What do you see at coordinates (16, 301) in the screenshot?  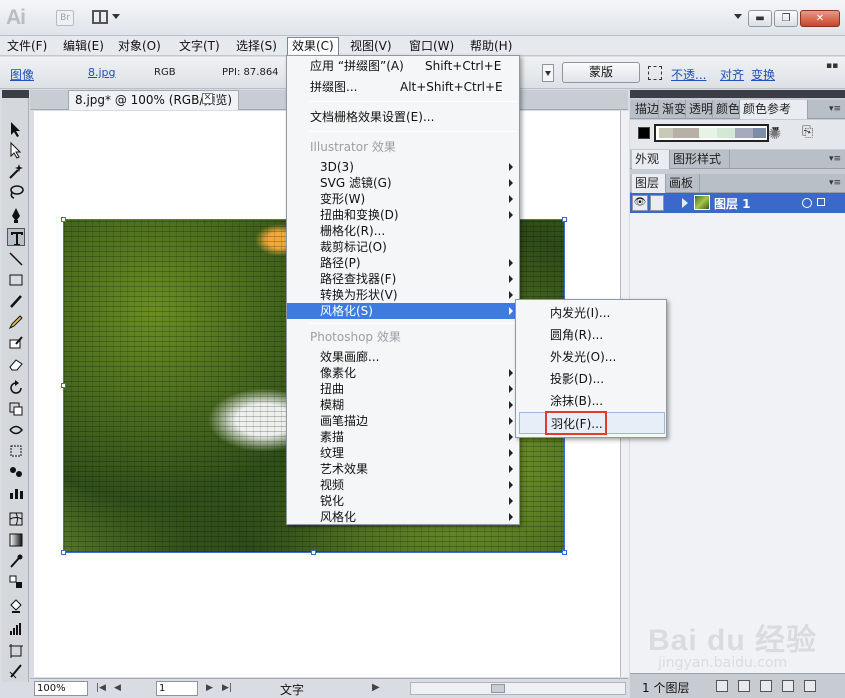 I see `paintbrush-tool-icon` at bounding box center [16, 301].